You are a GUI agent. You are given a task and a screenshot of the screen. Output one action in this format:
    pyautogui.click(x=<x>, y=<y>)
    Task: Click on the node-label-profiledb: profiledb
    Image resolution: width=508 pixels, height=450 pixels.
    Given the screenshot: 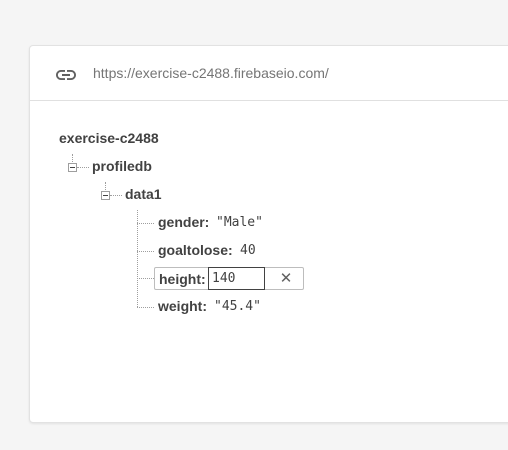 What is the action you would take?
    pyautogui.click(x=122, y=166)
    